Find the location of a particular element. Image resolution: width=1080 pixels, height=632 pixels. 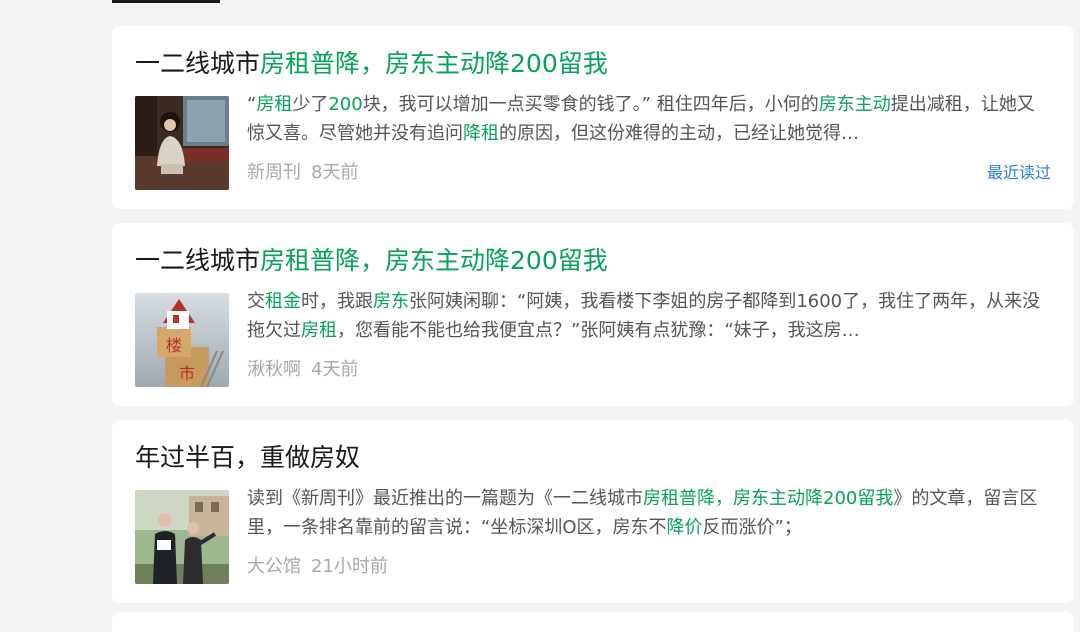

summary-highlight: 房东 is located at coordinates (391, 301).